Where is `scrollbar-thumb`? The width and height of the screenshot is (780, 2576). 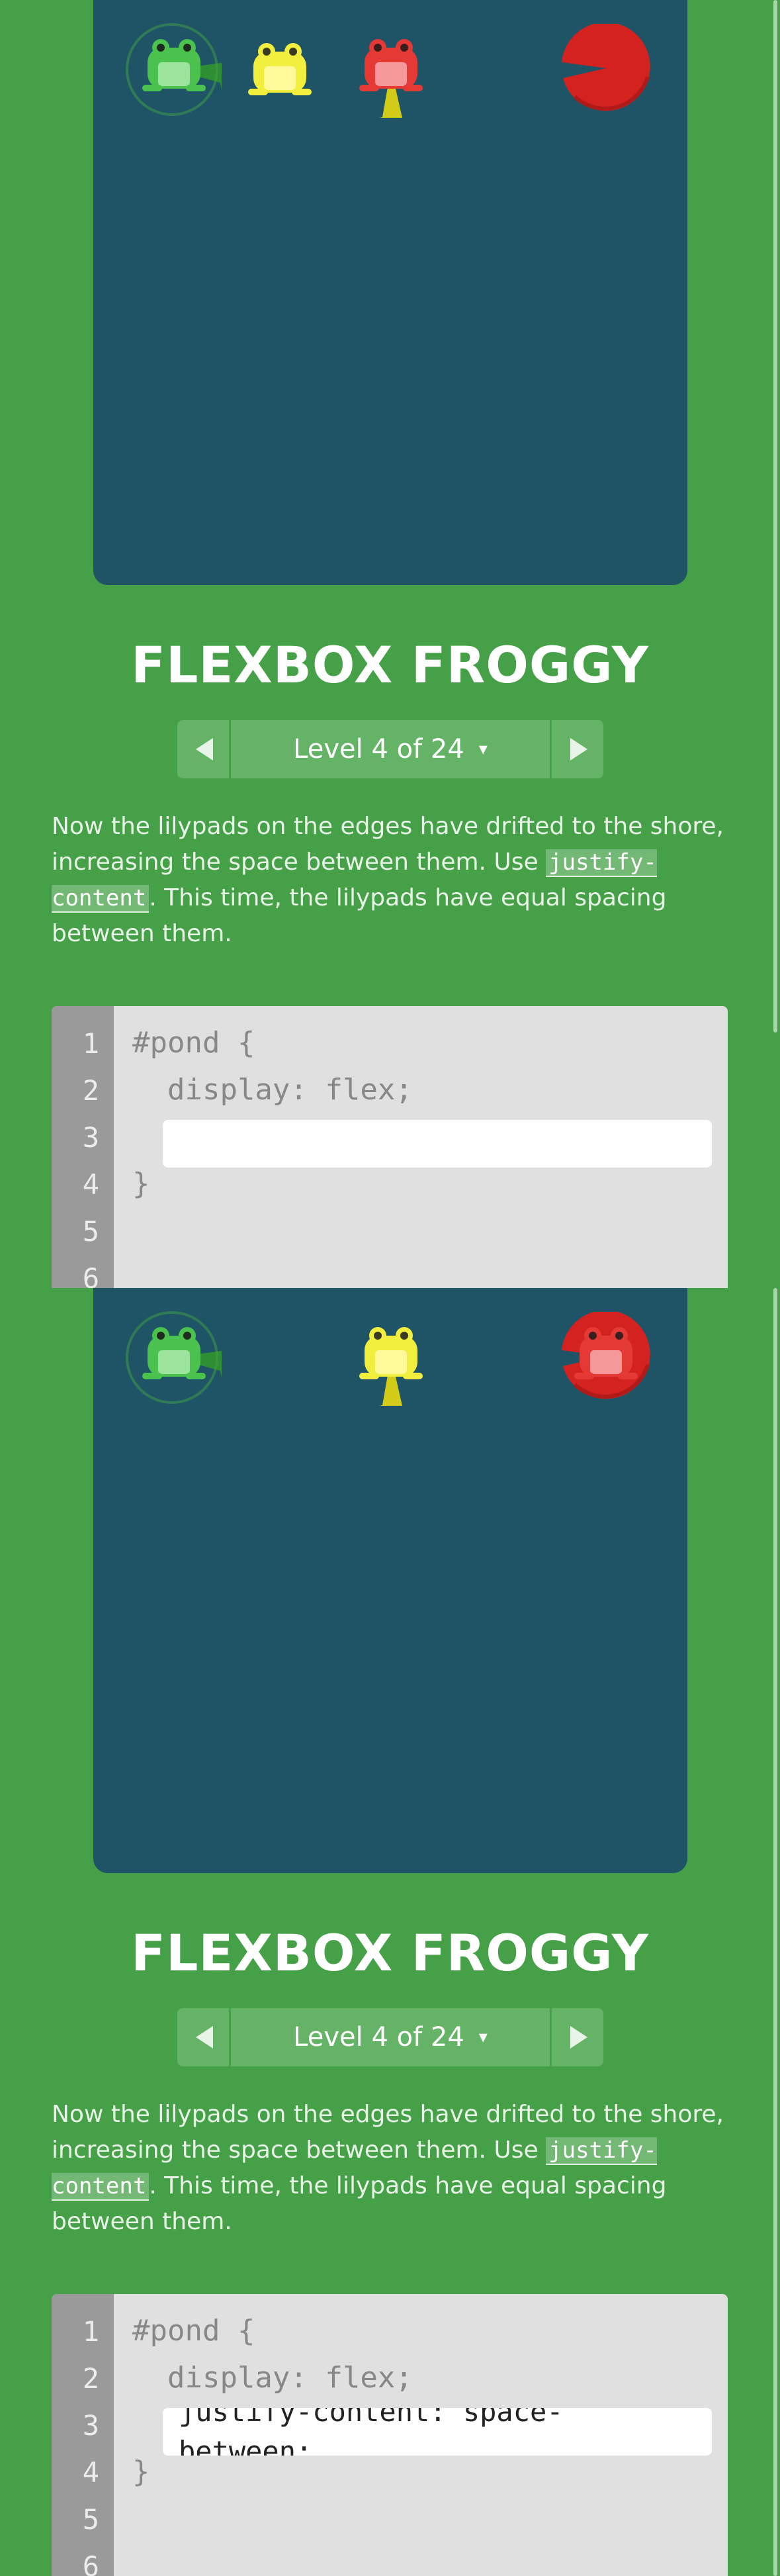
scrollbar-thumb is located at coordinates (775, 516).